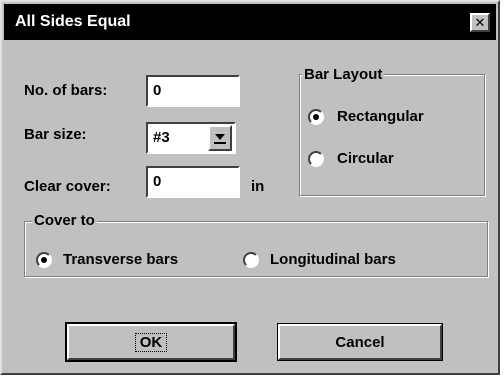 Image resolution: width=504 pixels, height=379 pixels. I want to click on close-button: ✕, so click(480, 22).